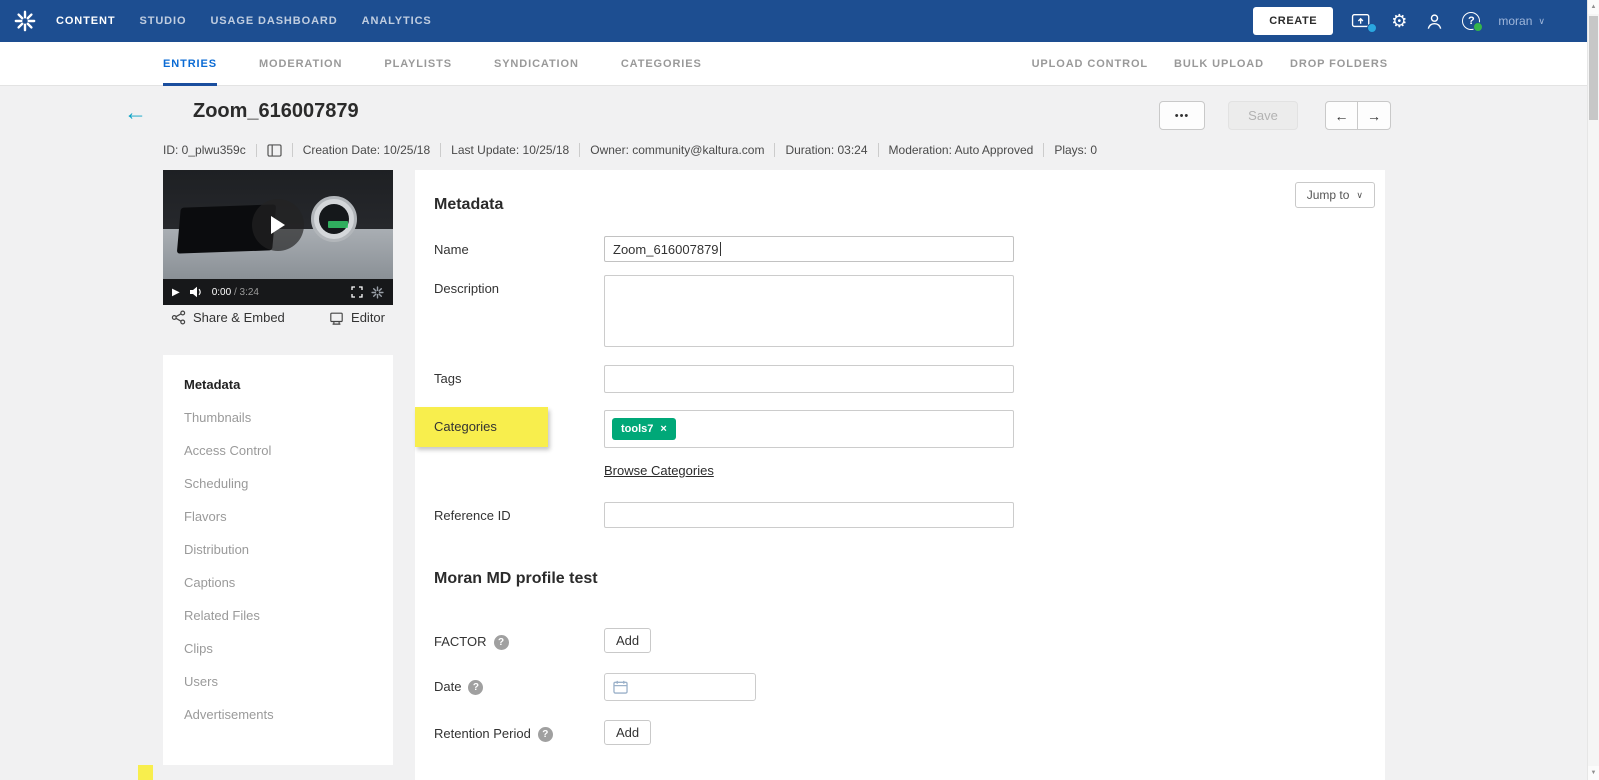 The height and width of the screenshot is (780, 1599). I want to click on upload-monitor-icon, so click(1364, 22).